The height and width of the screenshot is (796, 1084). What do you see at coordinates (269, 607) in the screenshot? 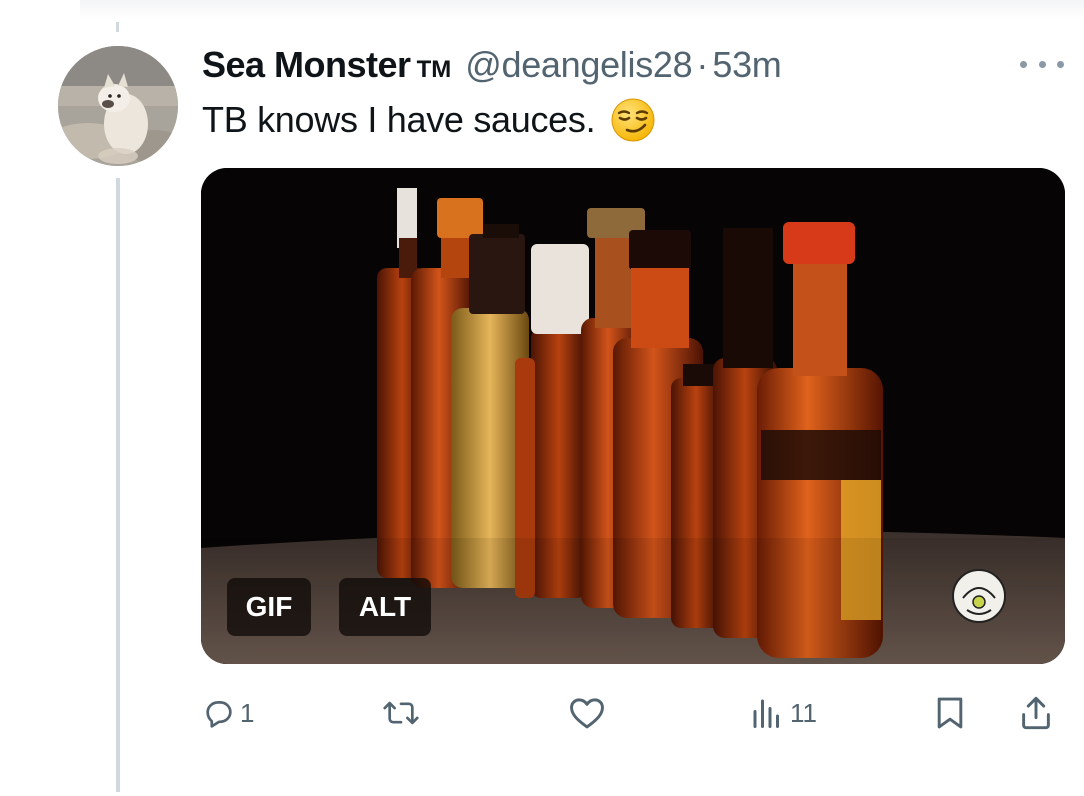
I see `gif-badge: GIF` at bounding box center [269, 607].